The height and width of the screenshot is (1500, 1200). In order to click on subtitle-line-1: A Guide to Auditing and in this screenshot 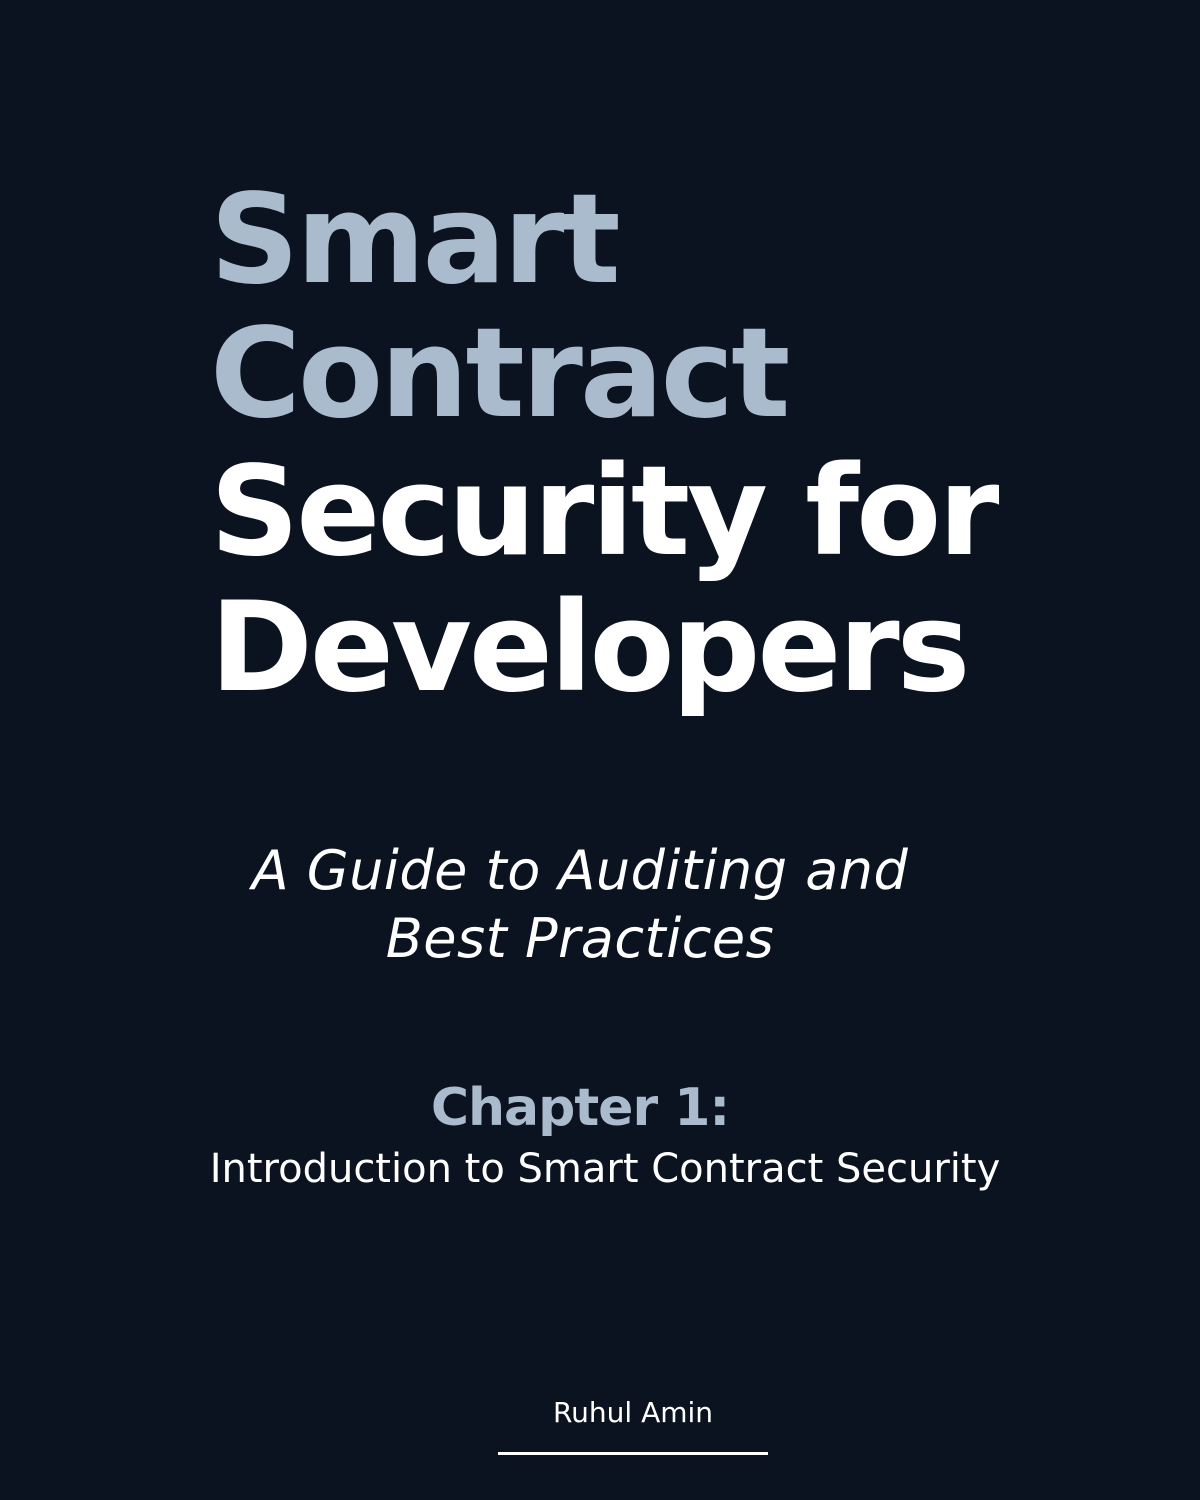, I will do `click(580, 870)`.